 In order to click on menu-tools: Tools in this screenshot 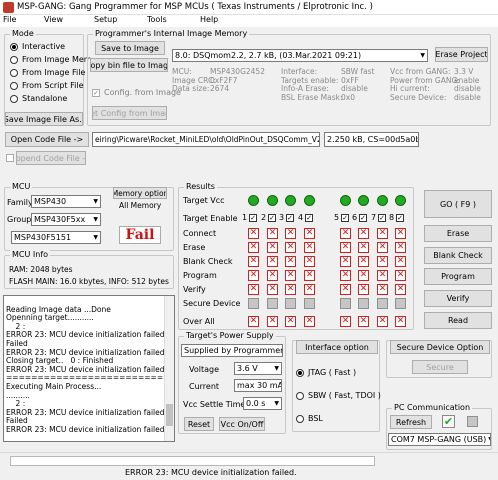, I will do `click(157, 19)`.